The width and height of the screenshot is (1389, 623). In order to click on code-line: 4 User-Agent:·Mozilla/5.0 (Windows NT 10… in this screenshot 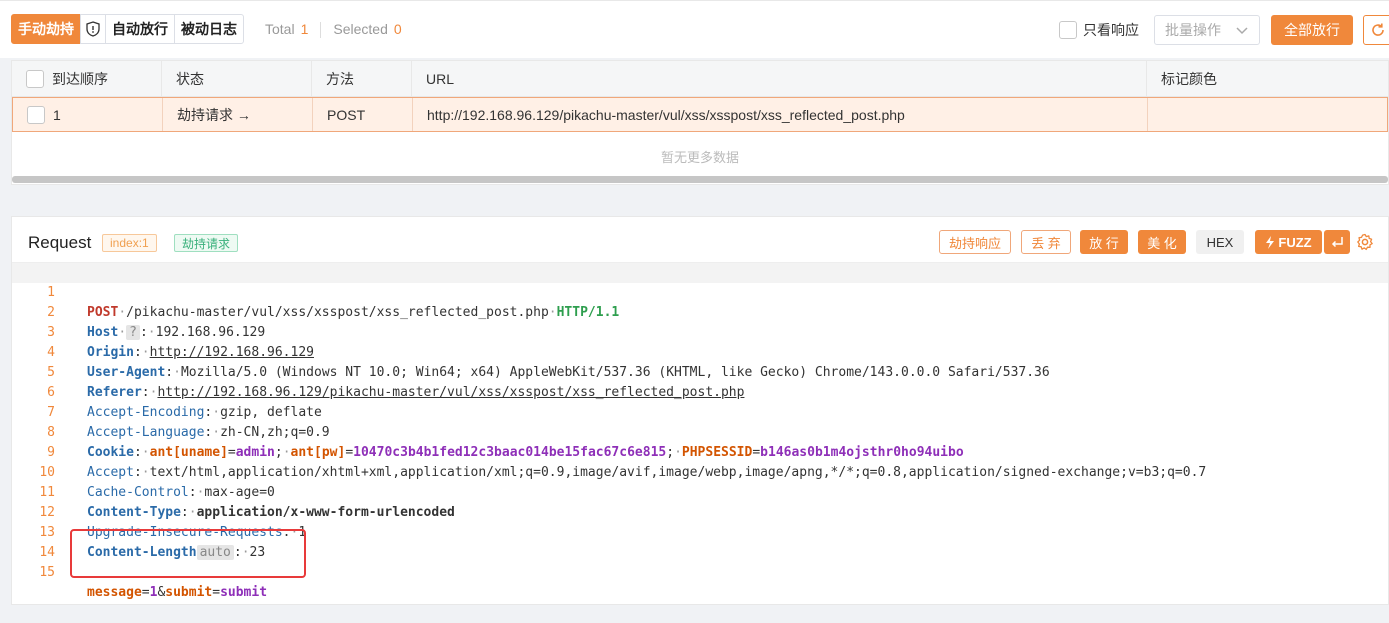, I will do `click(700, 351)`.